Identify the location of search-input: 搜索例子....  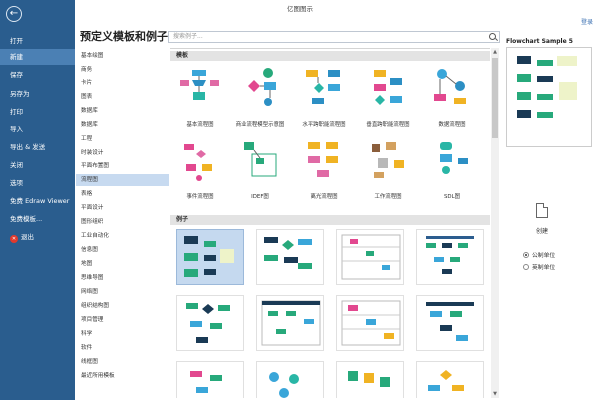
(334, 37).